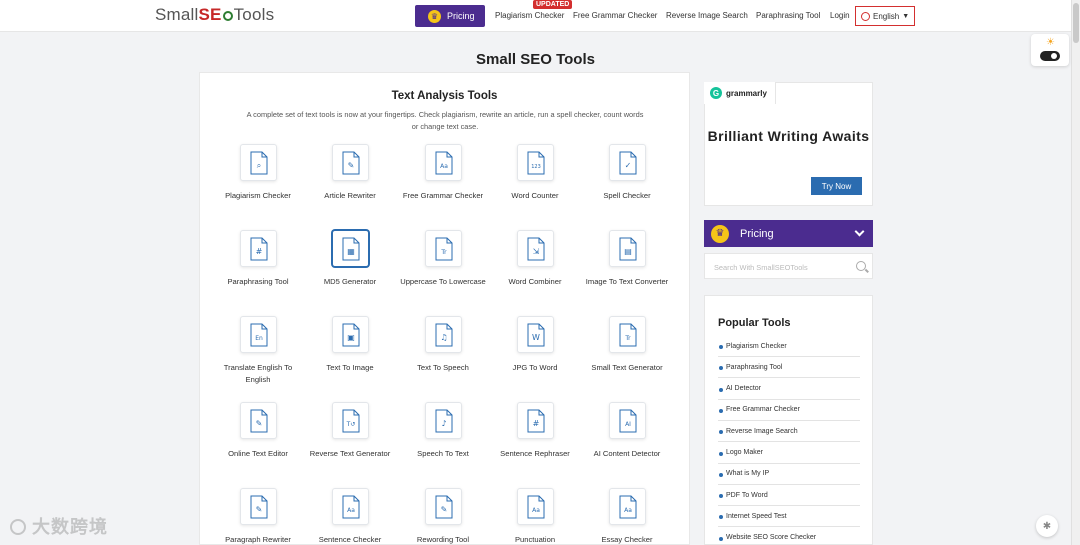 This screenshot has width=1080, height=545. I want to click on combine-icon: ⇲, so click(535, 248).